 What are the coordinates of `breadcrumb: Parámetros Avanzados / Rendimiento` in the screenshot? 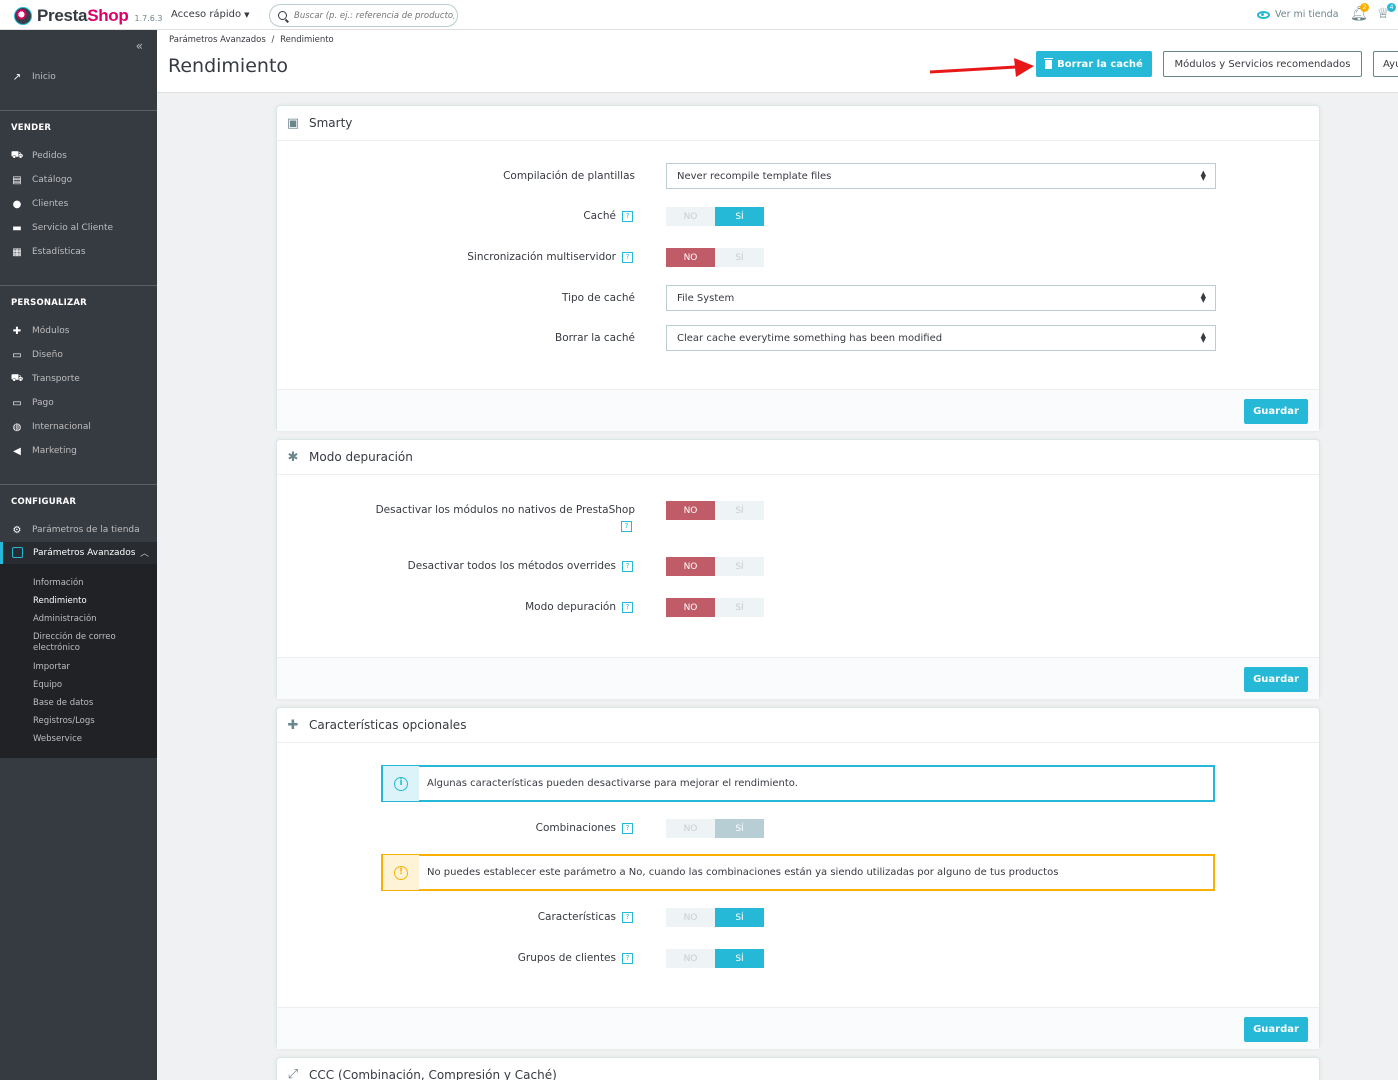 It's located at (251, 40).